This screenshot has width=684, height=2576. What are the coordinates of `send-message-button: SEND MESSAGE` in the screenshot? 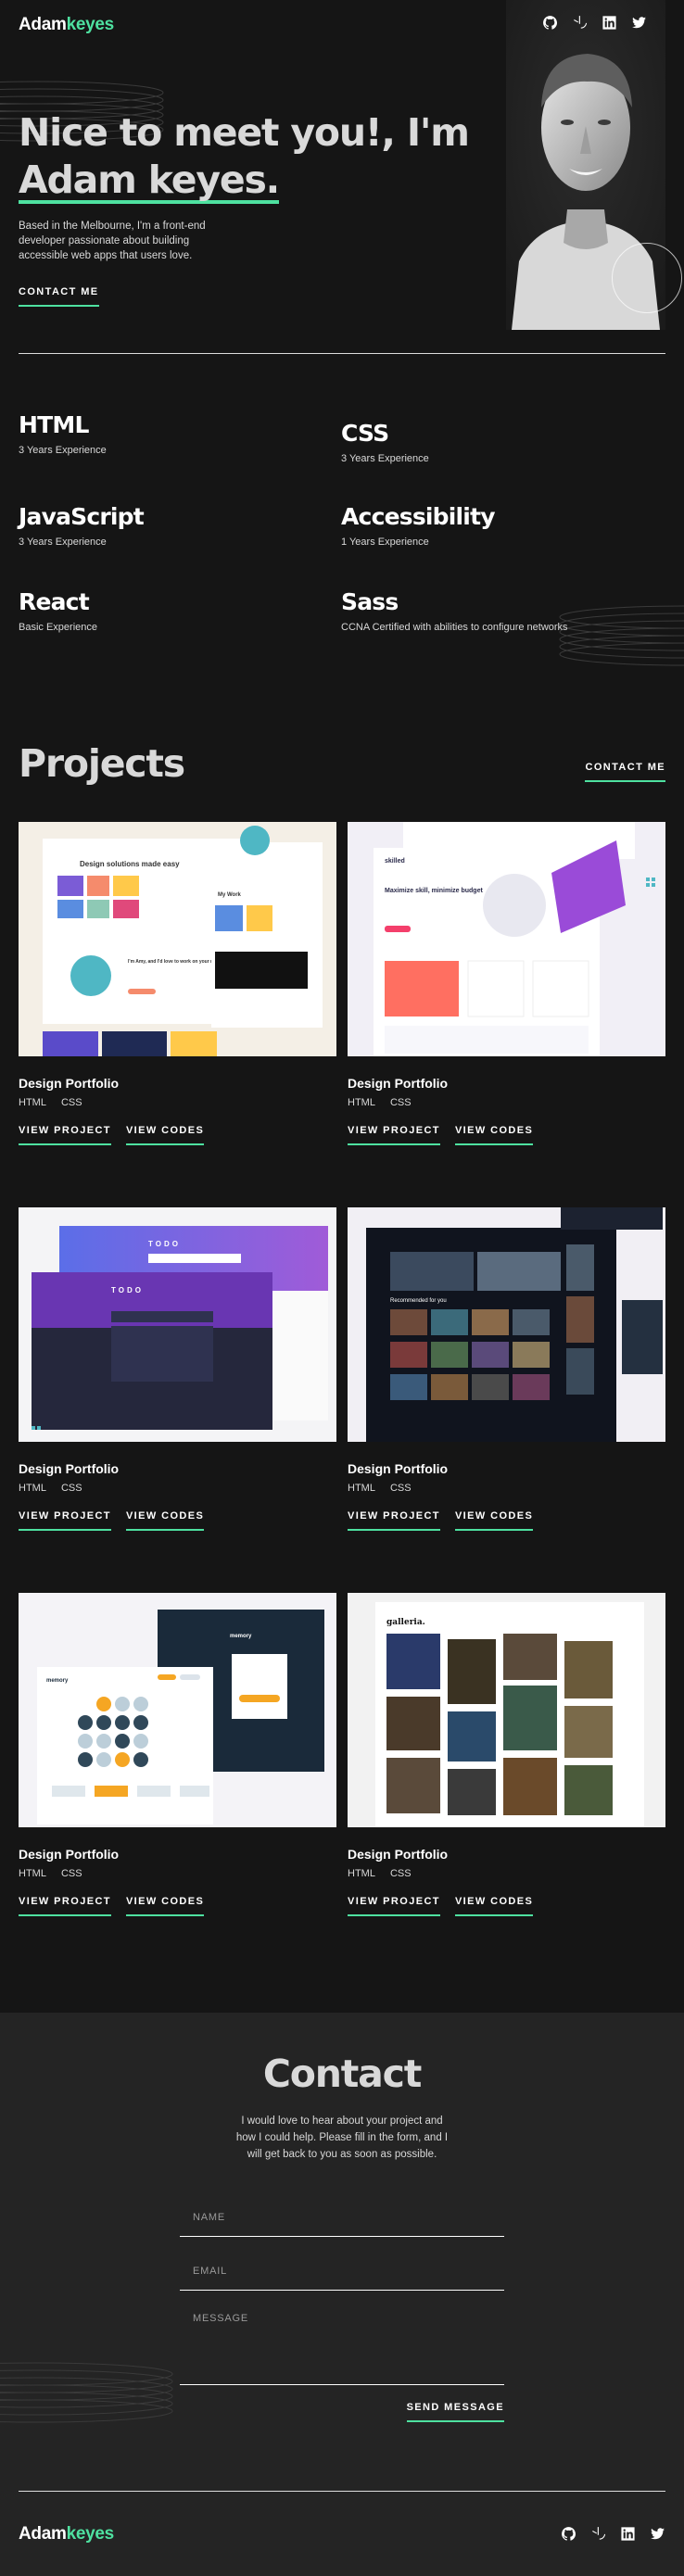 It's located at (455, 2412).